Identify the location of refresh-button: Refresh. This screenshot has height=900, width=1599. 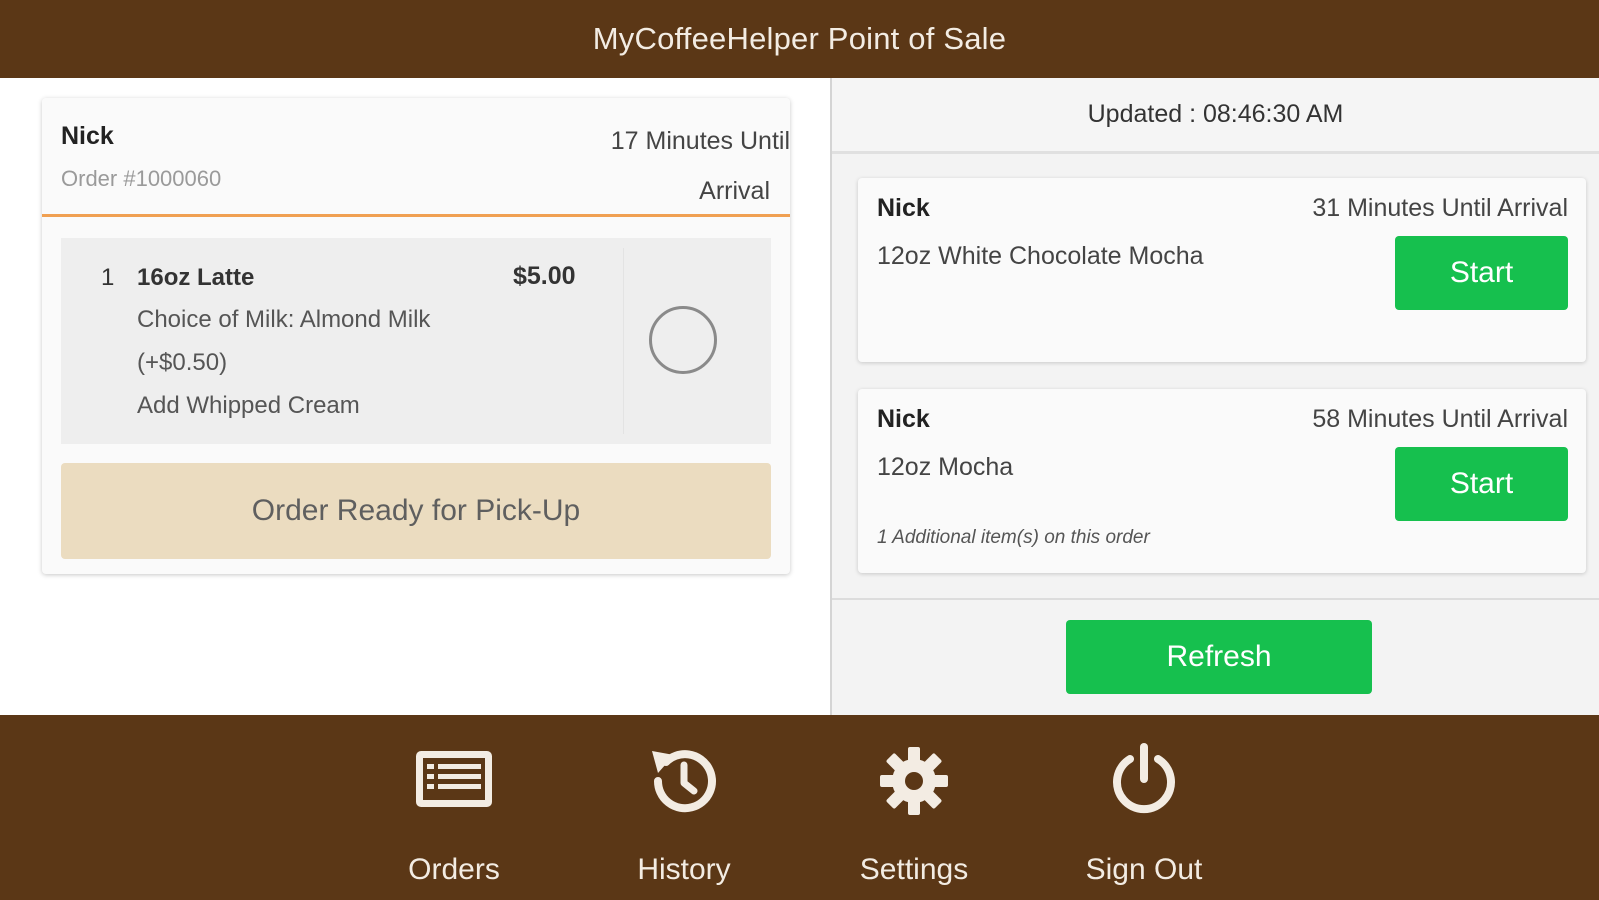
(1219, 657).